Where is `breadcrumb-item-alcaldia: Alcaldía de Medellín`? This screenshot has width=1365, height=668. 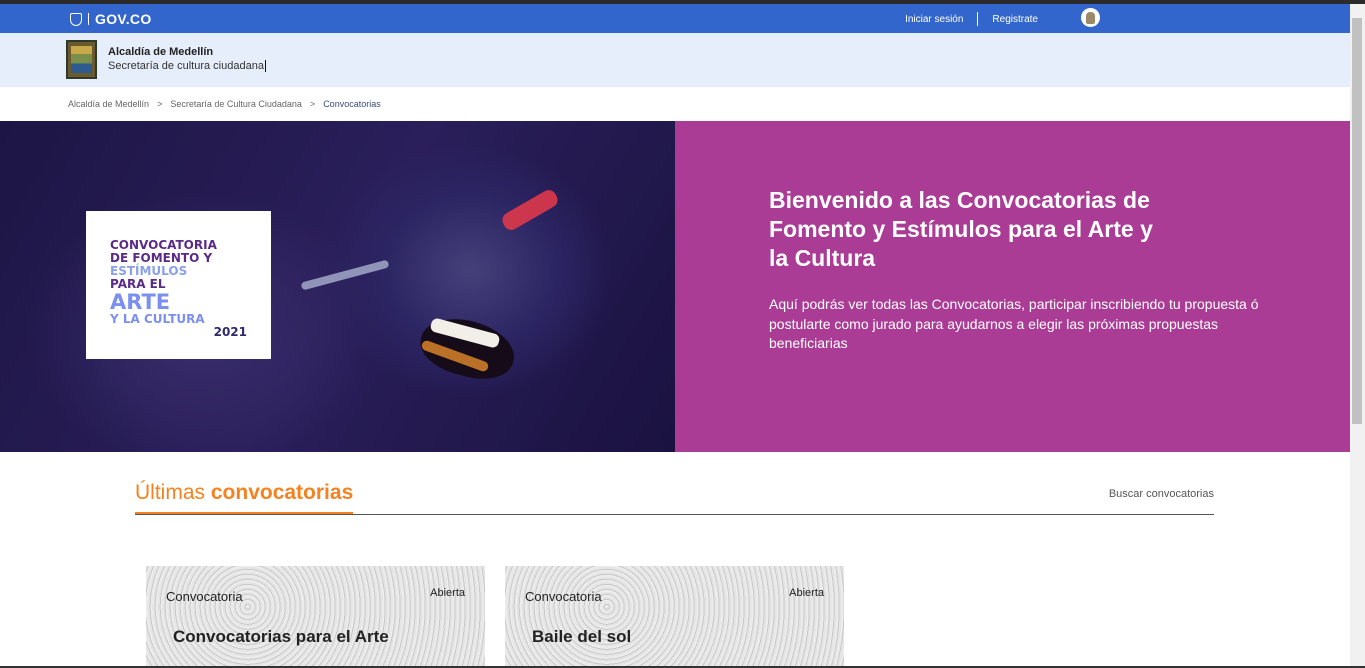
breadcrumb-item-alcaldia: Alcaldía de Medellín is located at coordinates (108, 104).